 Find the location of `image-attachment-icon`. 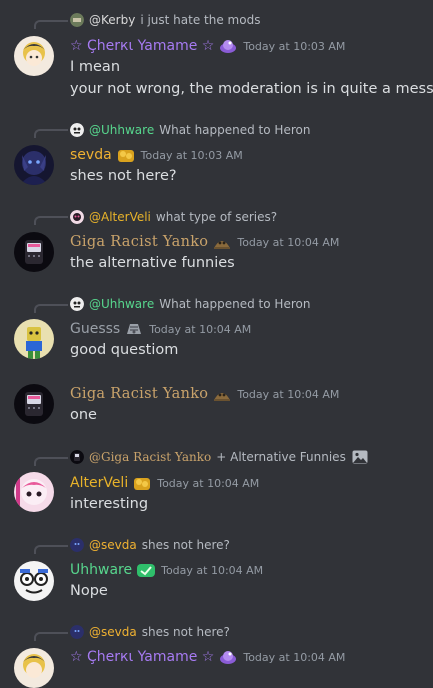

image-attachment-icon is located at coordinates (360, 457).